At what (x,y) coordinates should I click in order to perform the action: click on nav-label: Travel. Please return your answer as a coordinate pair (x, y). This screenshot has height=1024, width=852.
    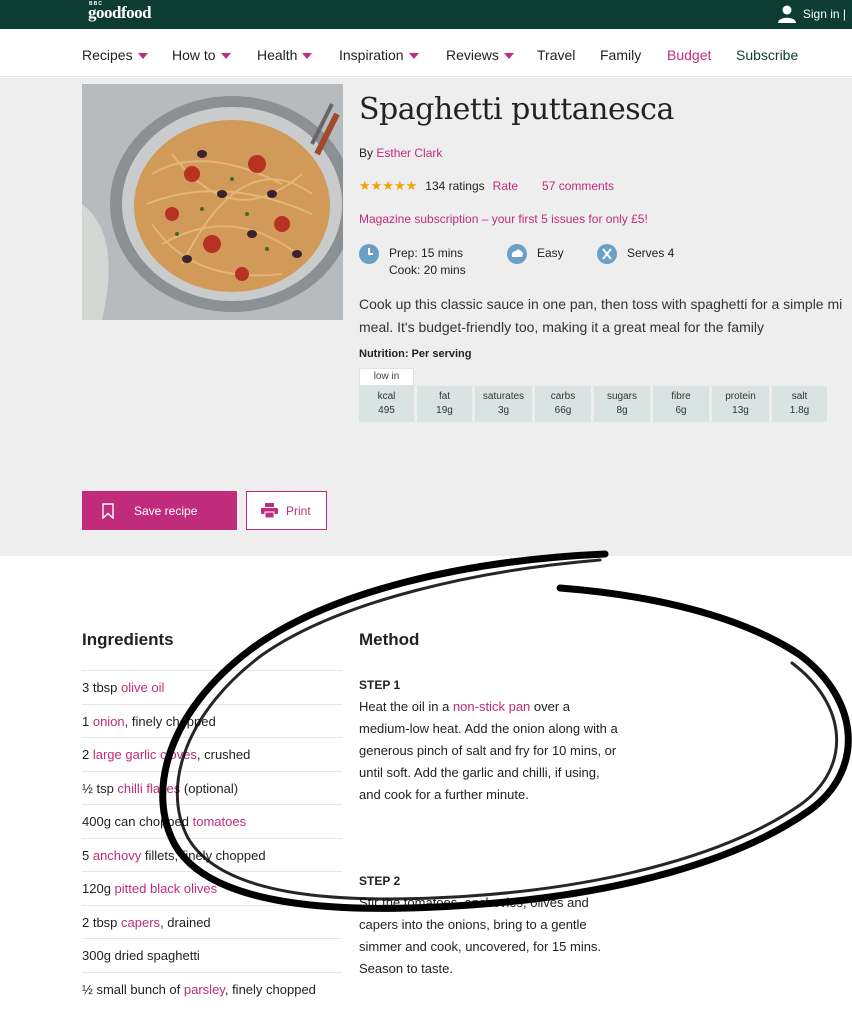
    Looking at the image, I should click on (556, 55).